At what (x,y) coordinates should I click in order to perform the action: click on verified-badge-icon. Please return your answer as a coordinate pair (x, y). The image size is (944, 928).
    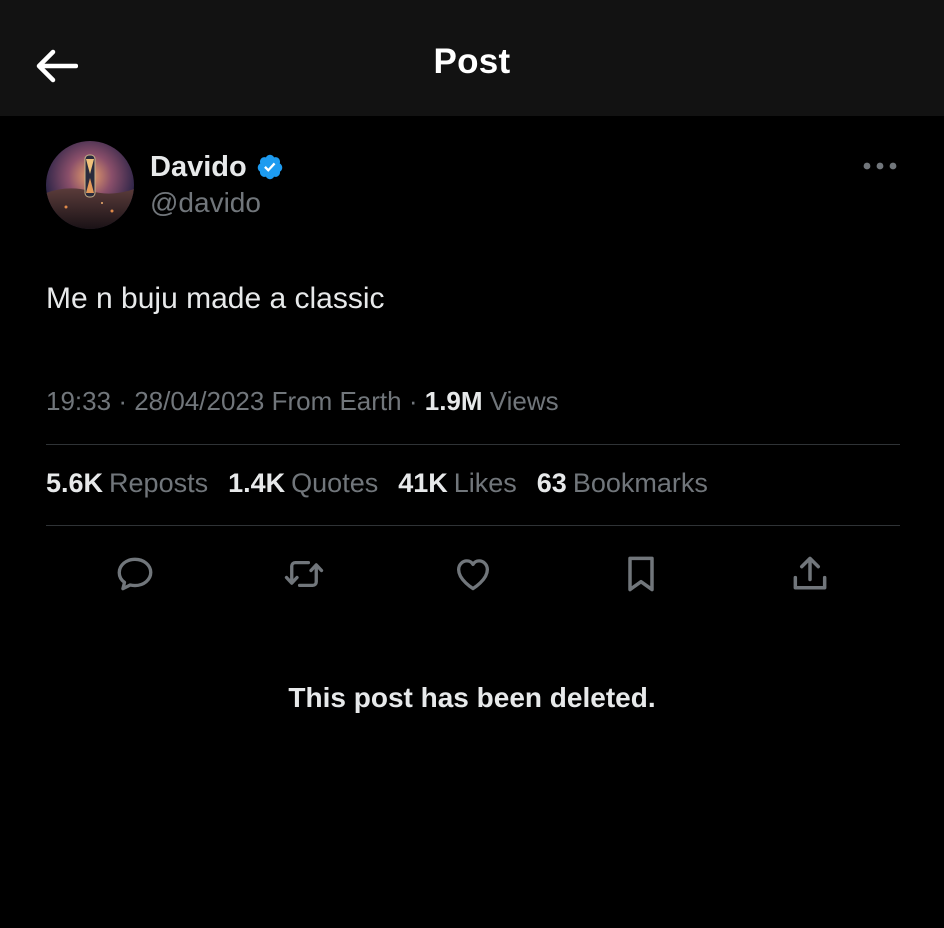
    Looking at the image, I should click on (269, 167).